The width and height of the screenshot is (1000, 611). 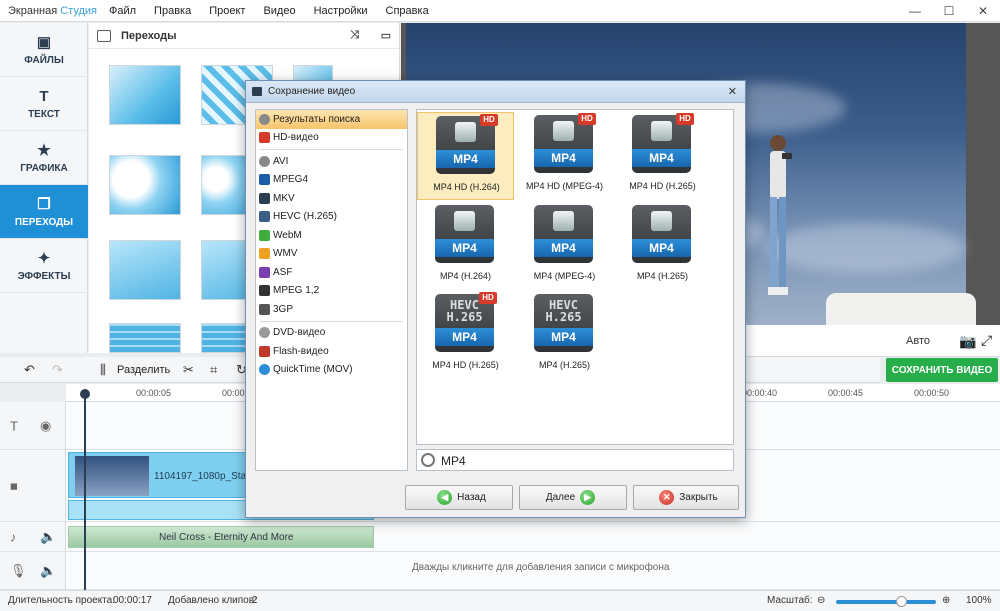 What do you see at coordinates (331, 198) in the screenshot?
I see `category-mkv: MKV` at bounding box center [331, 198].